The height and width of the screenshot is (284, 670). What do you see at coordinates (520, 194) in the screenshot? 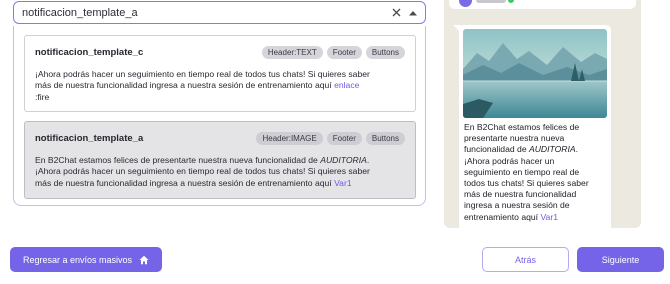
I see `bubble-line: más de nuestra funcionalidad` at bounding box center [520, 194].